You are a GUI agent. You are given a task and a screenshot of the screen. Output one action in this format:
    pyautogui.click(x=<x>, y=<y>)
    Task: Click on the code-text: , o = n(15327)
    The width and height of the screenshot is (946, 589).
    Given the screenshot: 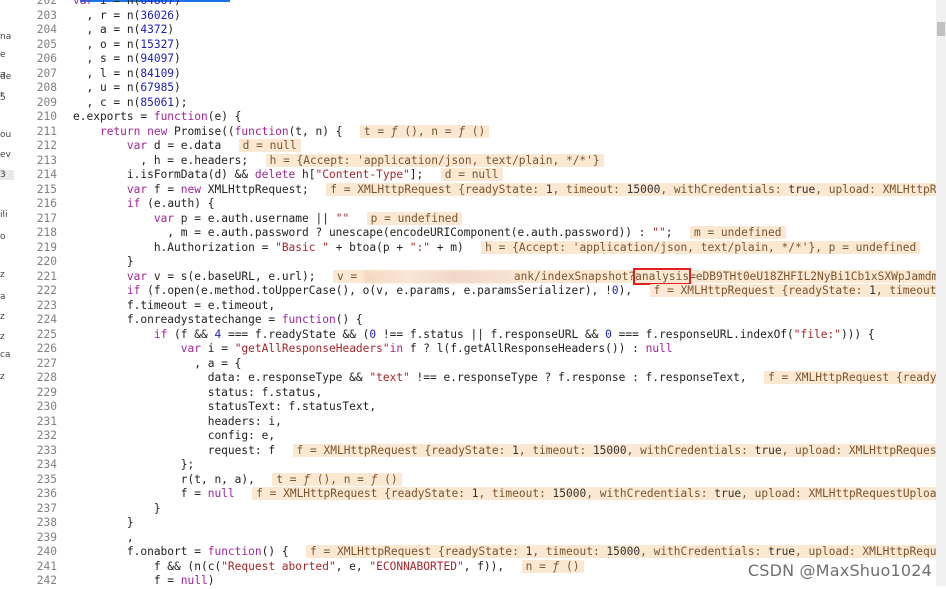 What is the action you would take?
    pyautogui.click(x=127, y=44)
    